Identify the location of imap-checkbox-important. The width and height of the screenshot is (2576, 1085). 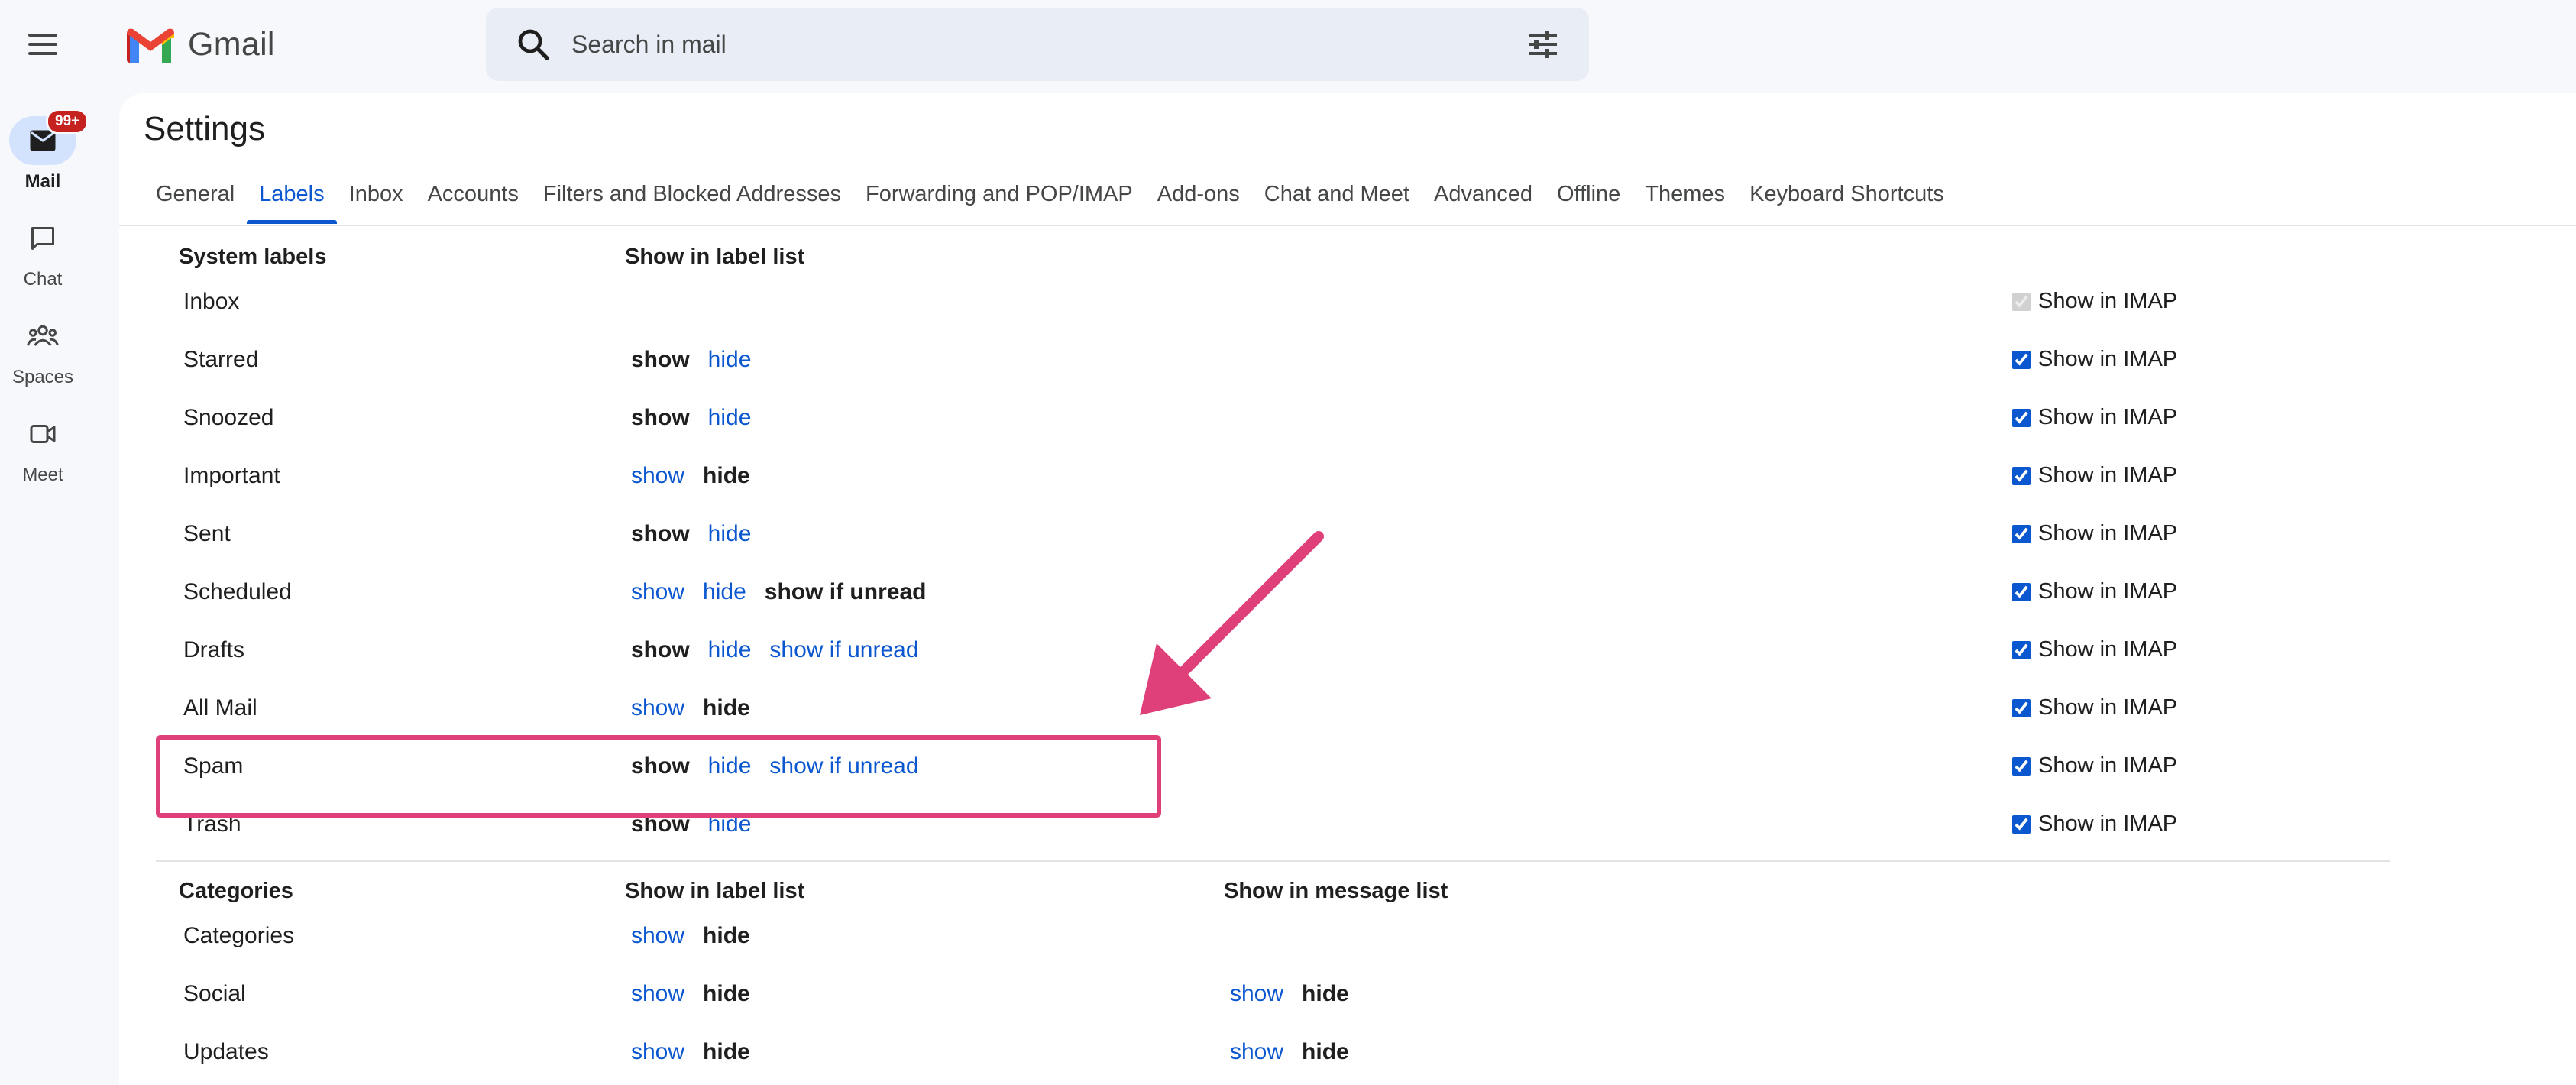
(2021, 476).